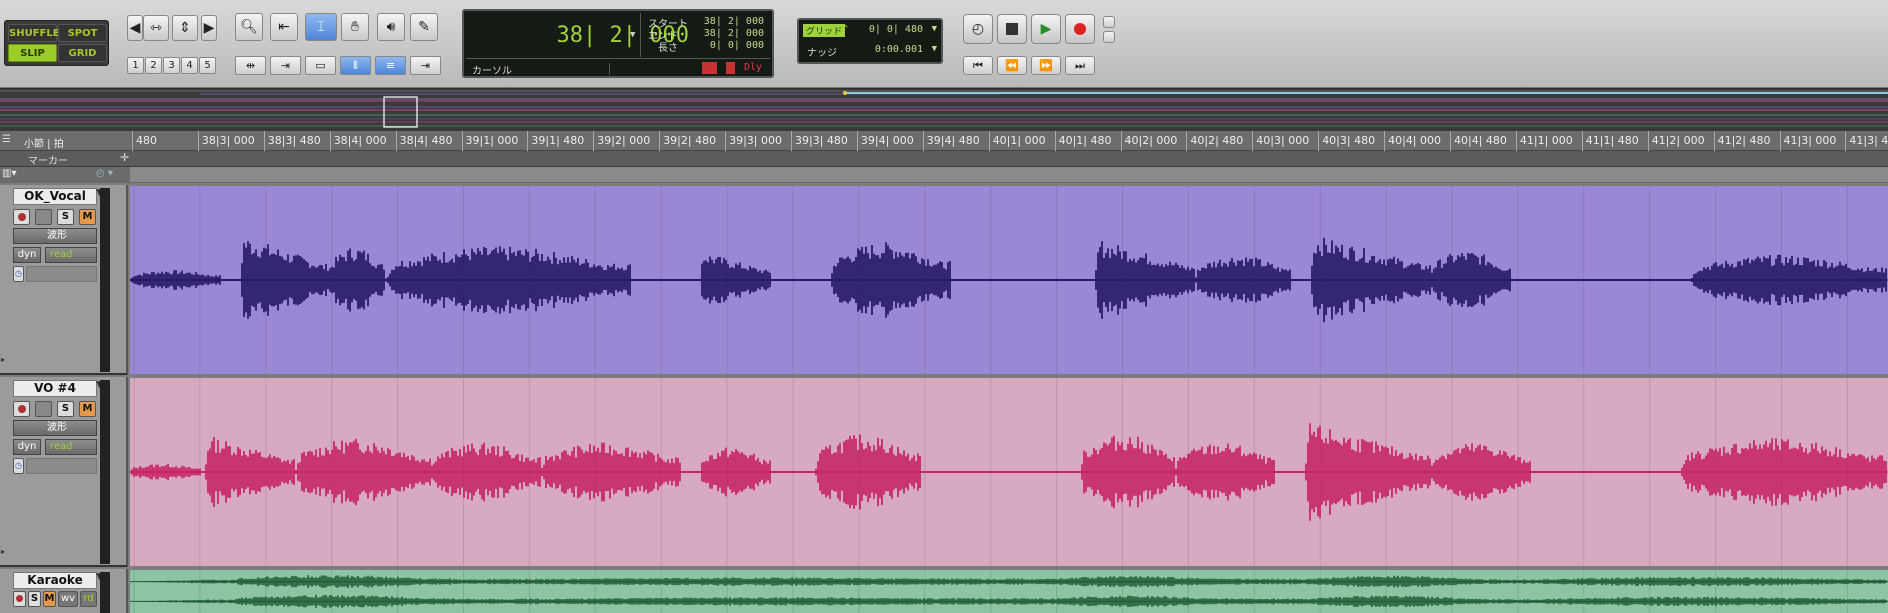 The image size is (1888, 613). What do you see at coordinates (32, 53) in the screenshot?
I see `slip-mode-button: SLIP` at bounding box center [32, 53].